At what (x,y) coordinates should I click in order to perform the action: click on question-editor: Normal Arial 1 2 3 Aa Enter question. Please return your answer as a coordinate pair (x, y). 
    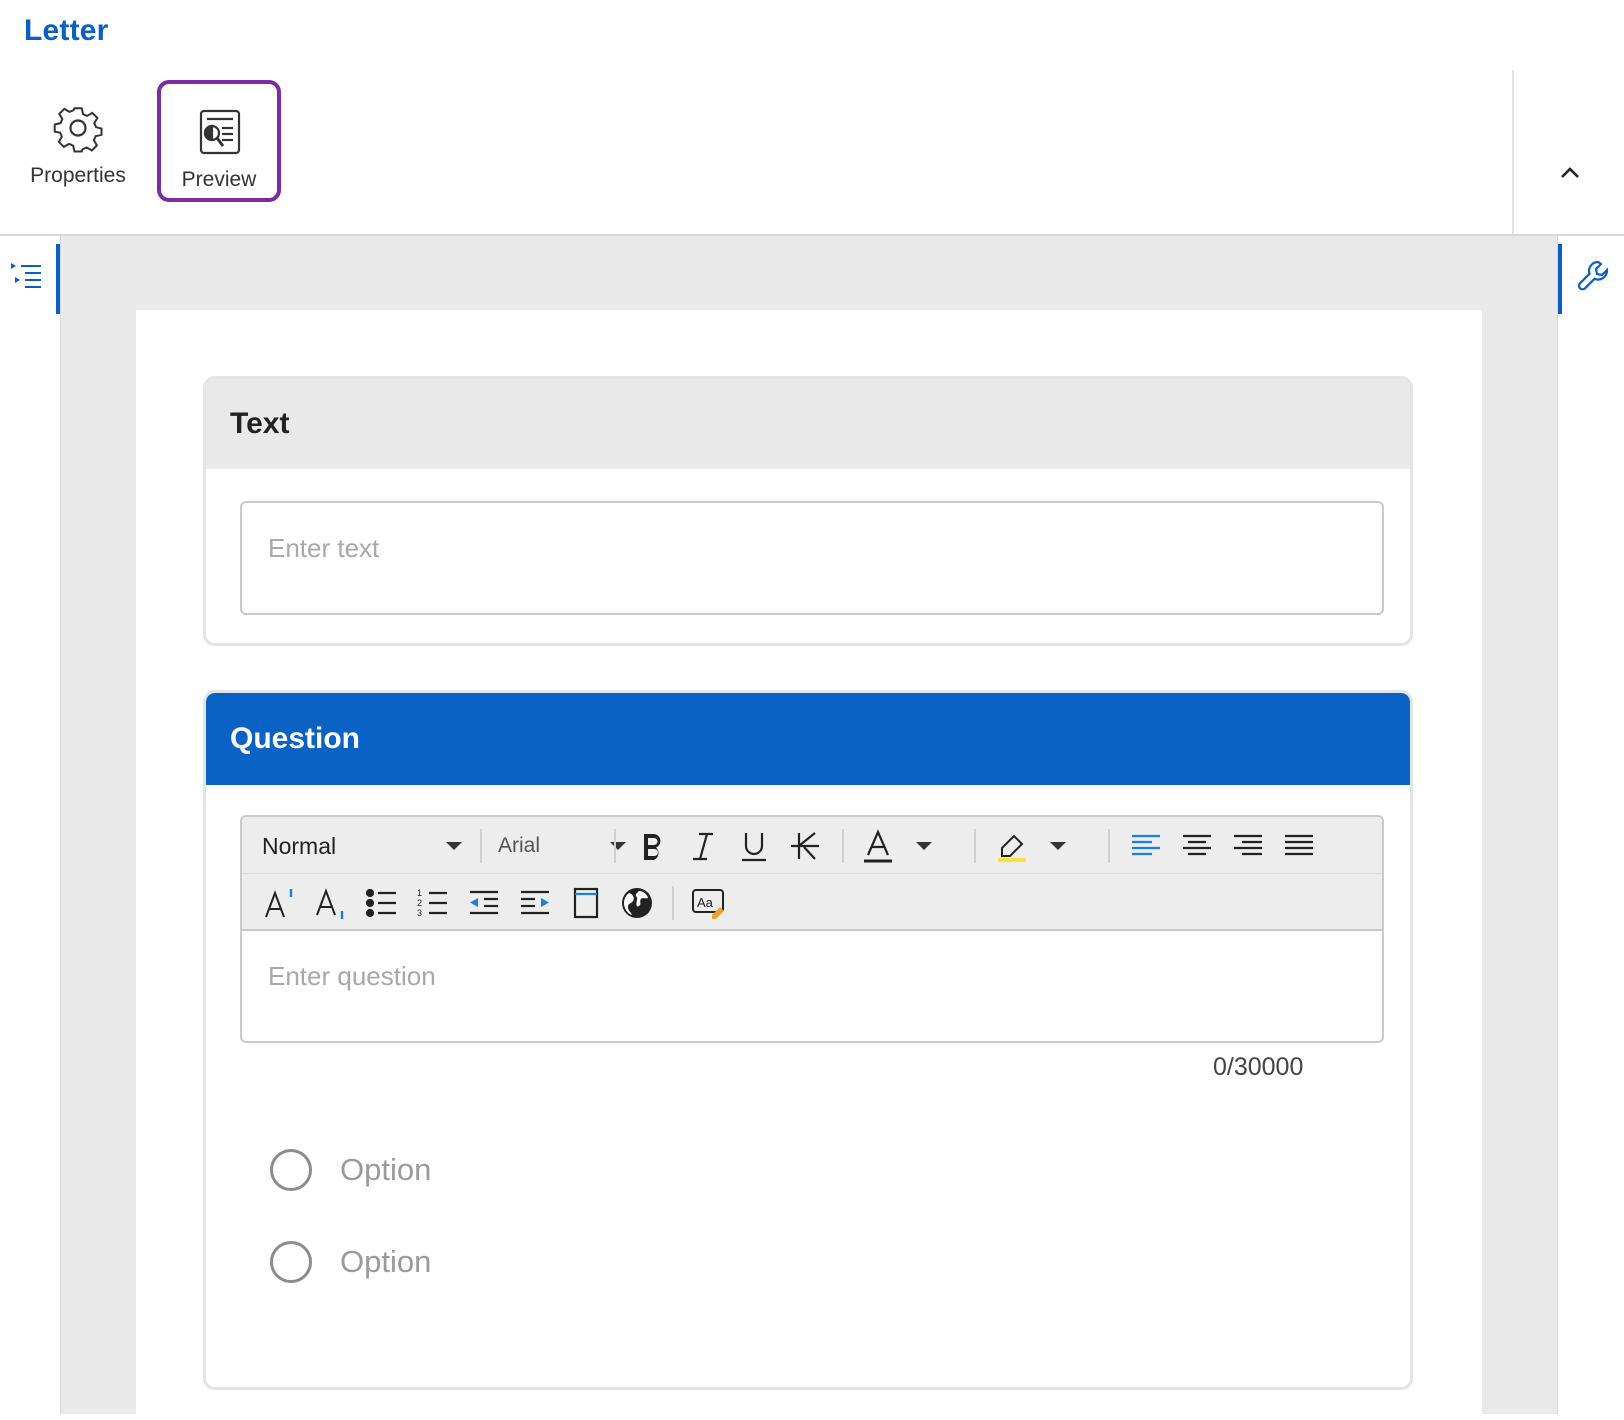
    Looking at the image, I should click on (812, 929).